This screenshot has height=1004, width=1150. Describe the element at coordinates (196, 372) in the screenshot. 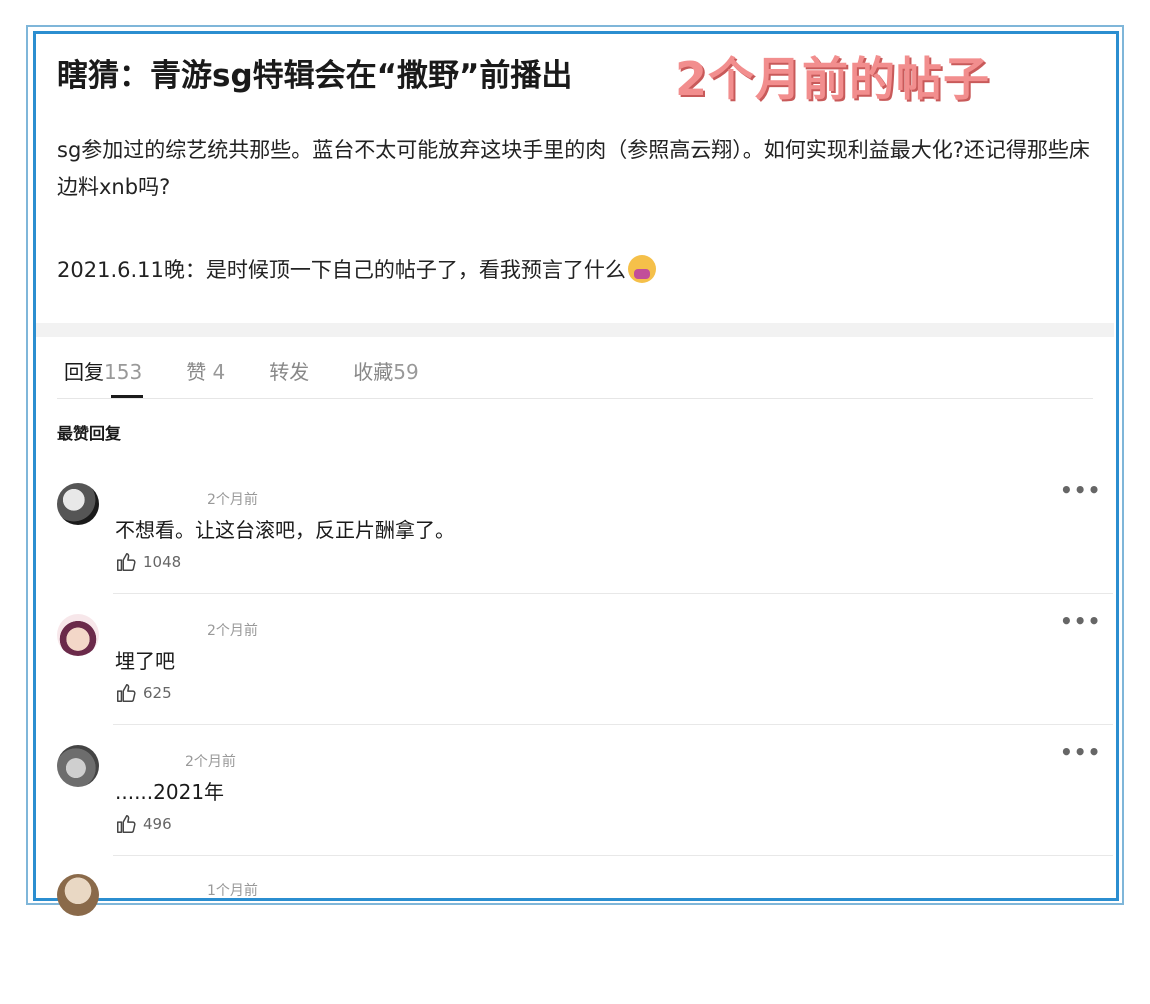

I see `tab-label: 赞` at that location.